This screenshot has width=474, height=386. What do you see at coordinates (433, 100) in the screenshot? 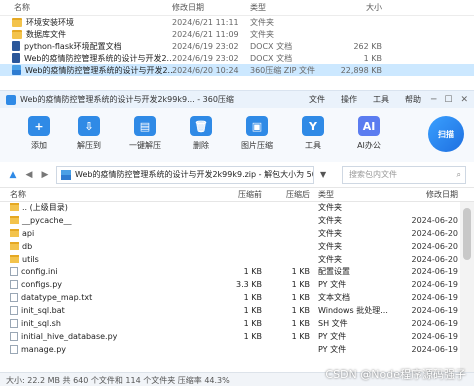
I see `minimize-icon: ─` at bounding box center [433, 100].